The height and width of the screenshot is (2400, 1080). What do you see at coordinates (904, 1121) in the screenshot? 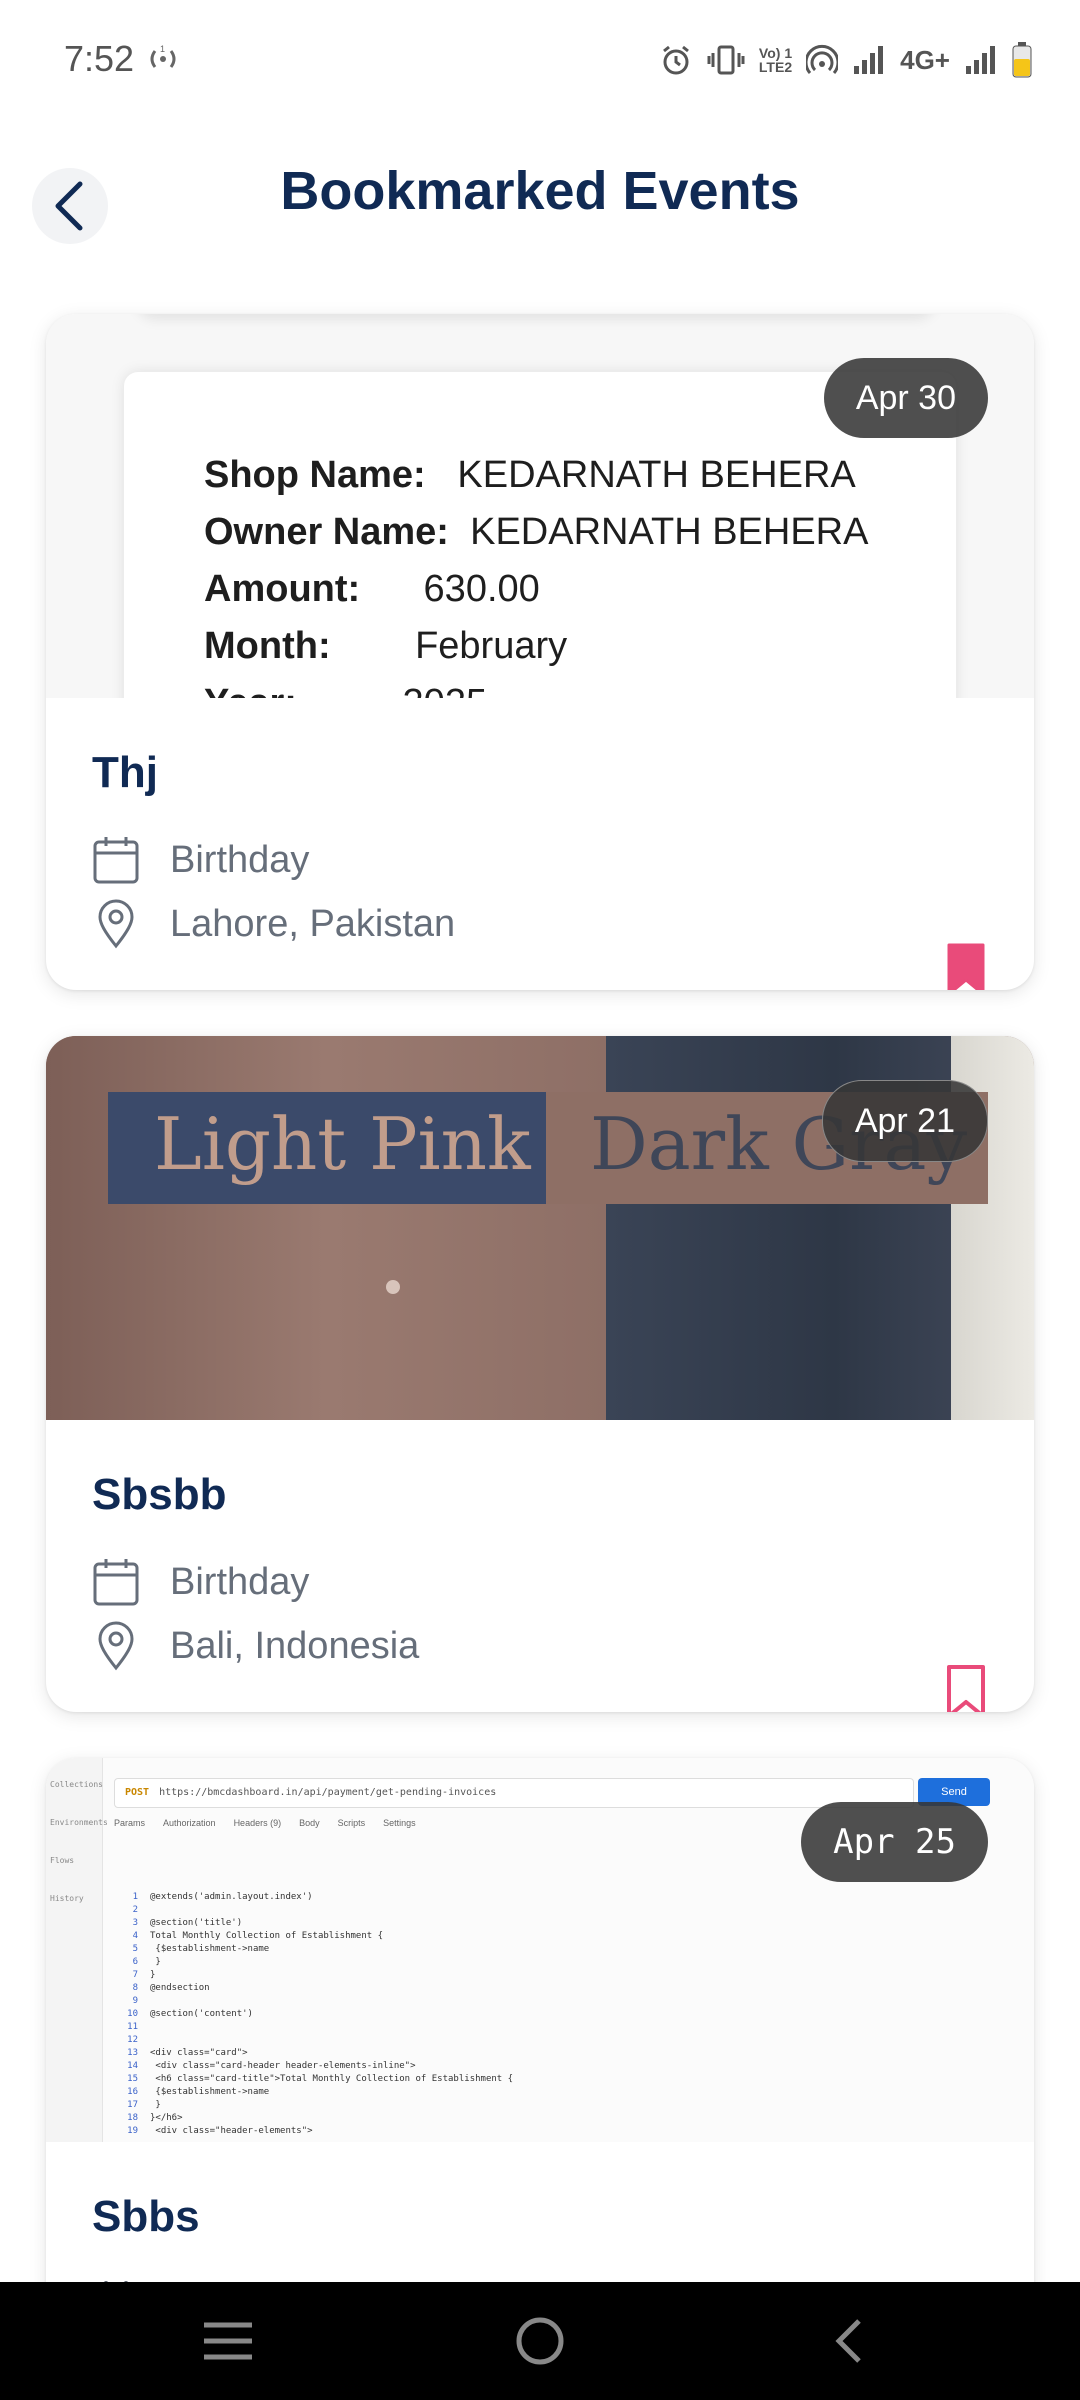
I see `date-badge: Apr 21` at bounding box center [904, 1121].